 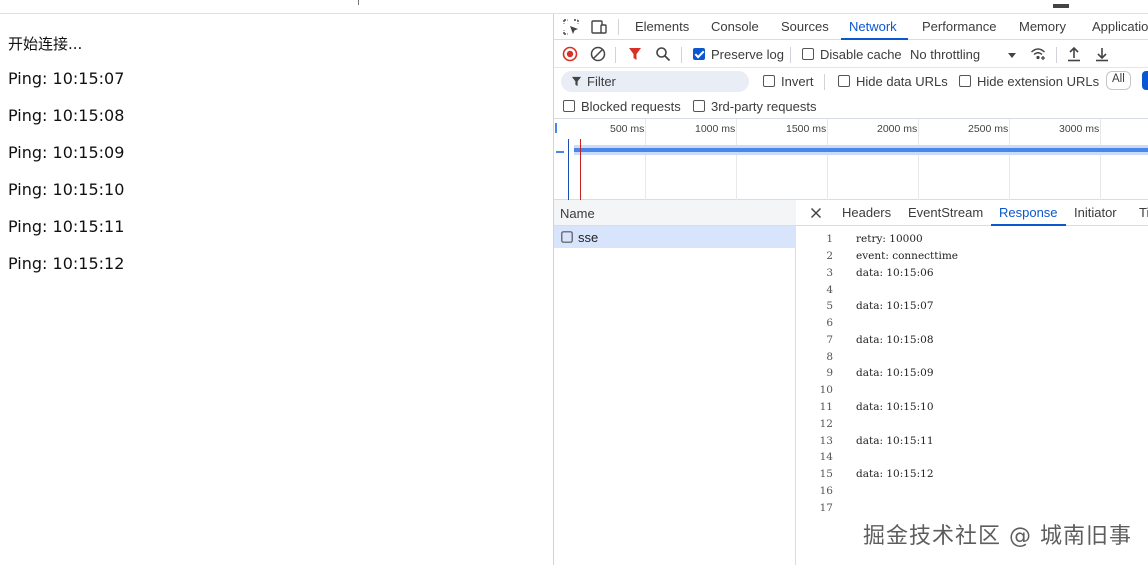 I want to click on response-line: 8, so click(x=972, y=359).